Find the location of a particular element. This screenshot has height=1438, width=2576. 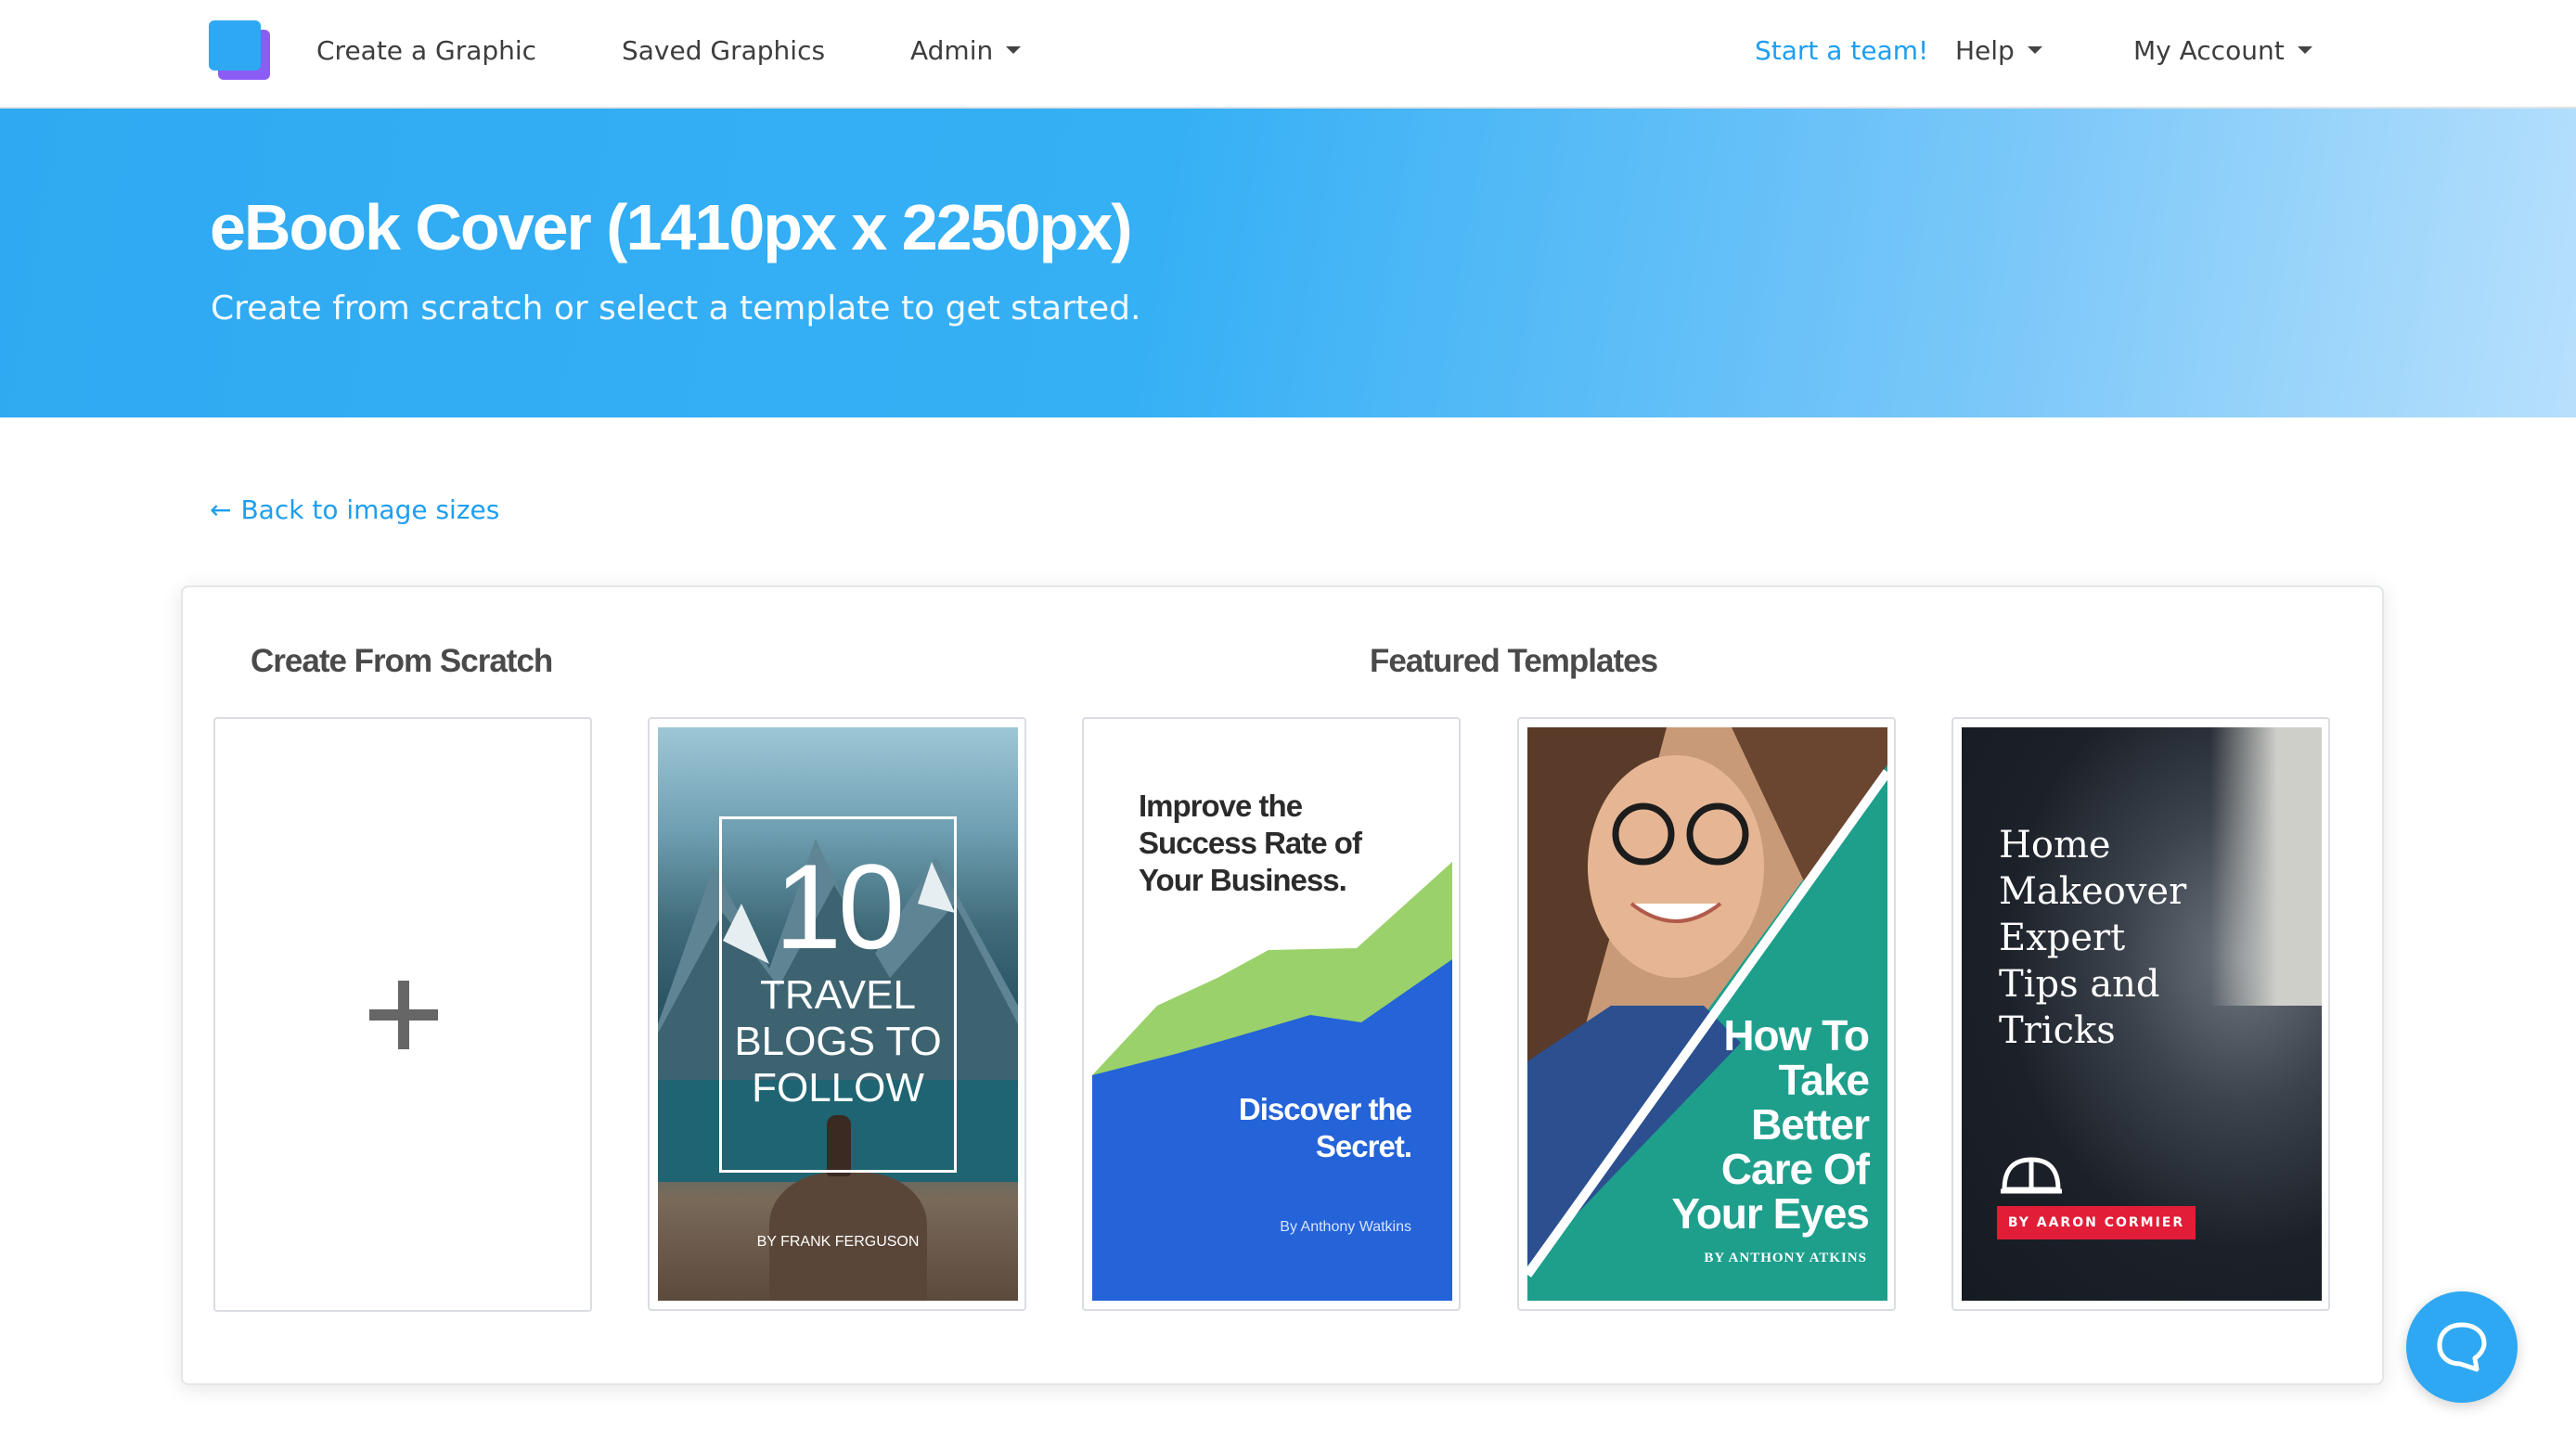

page-title: eBook Cover (1410px x 2250px) is located at coordinates (671, 227).